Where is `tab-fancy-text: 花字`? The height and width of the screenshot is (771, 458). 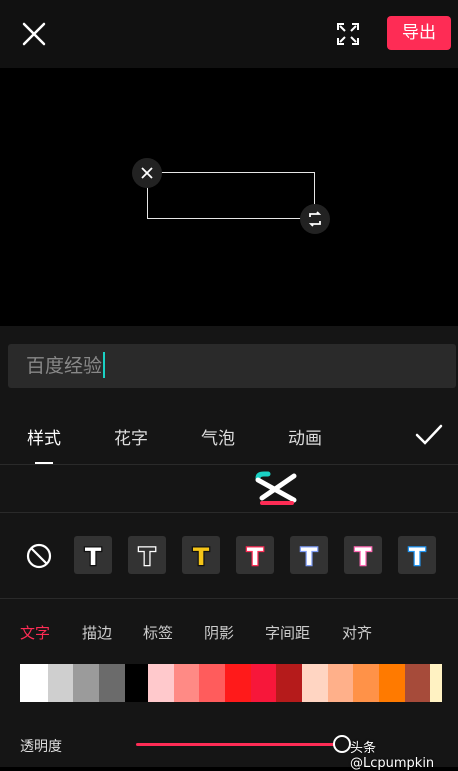 tab-fancy-text: 花字 is located at coordinates (131, 436).